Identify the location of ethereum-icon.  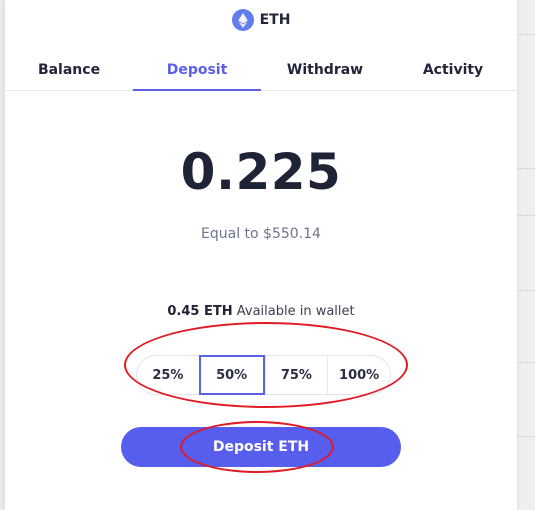
(242, 20).